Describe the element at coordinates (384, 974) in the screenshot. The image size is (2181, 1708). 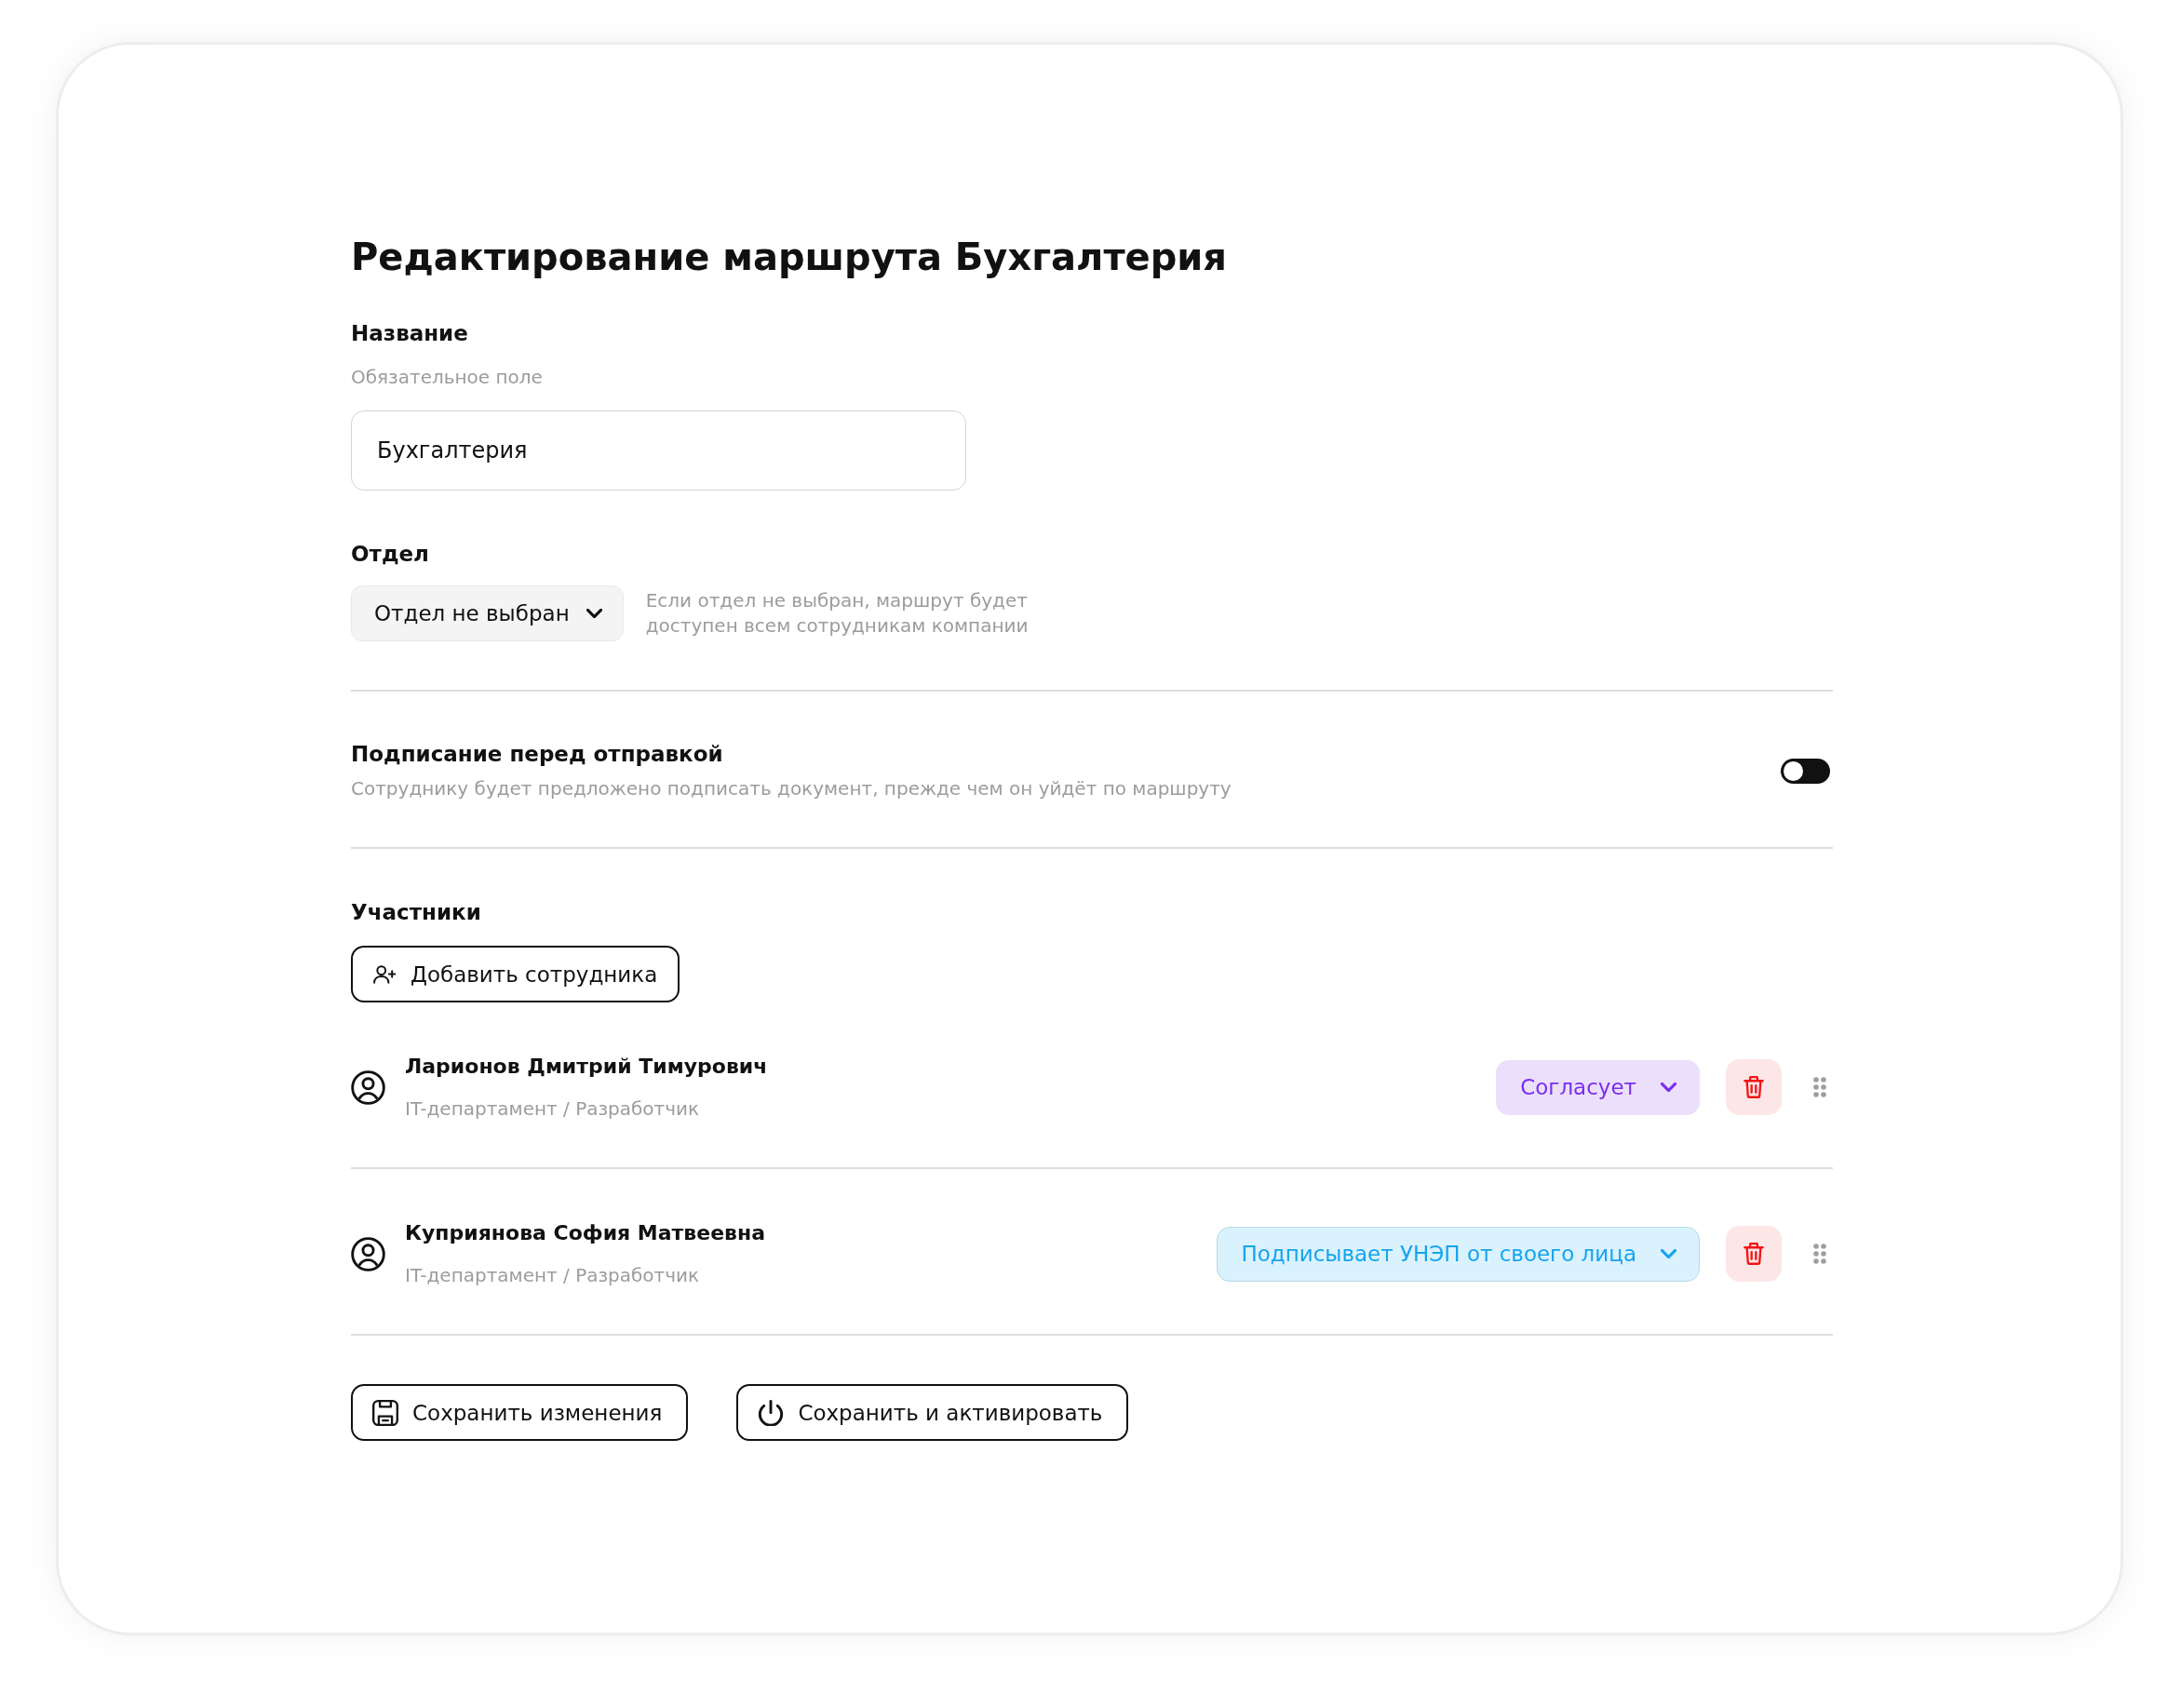
I see `user-plus-icon` at that location.